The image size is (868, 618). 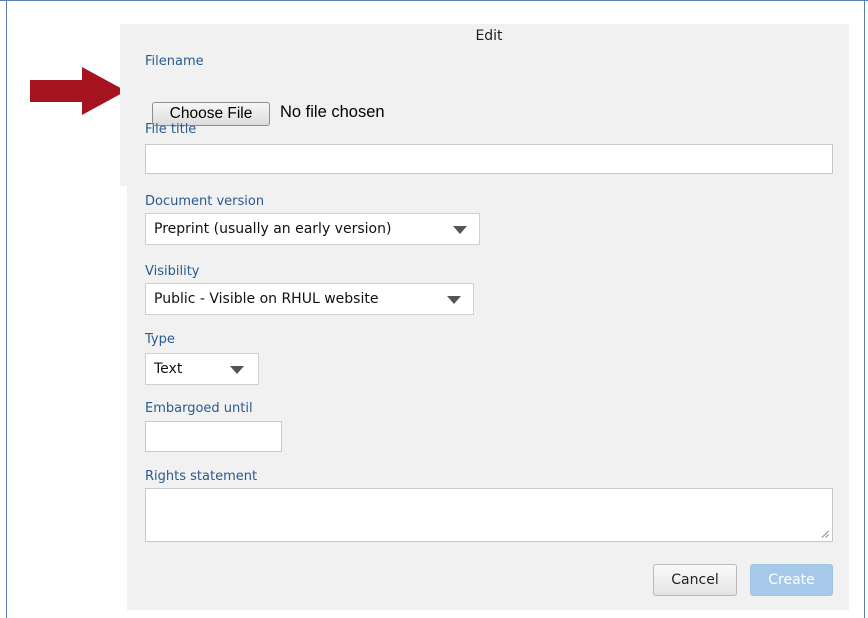 What do you see at coordinates (174, 61) in the screenshot?
I see `filename-label: Filename` at bounding box center [174, 61].